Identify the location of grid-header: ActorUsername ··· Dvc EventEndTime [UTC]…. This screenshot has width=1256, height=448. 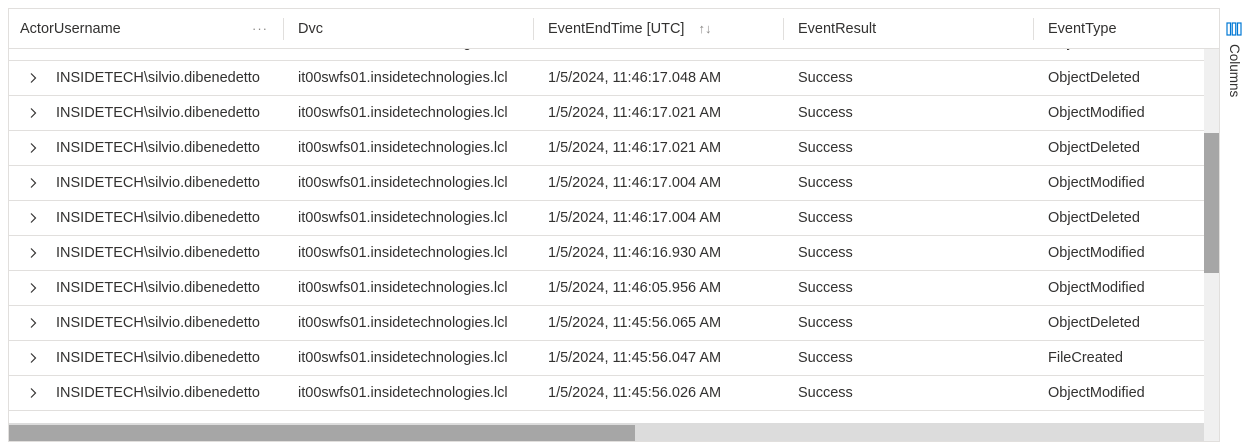
(614, 29).